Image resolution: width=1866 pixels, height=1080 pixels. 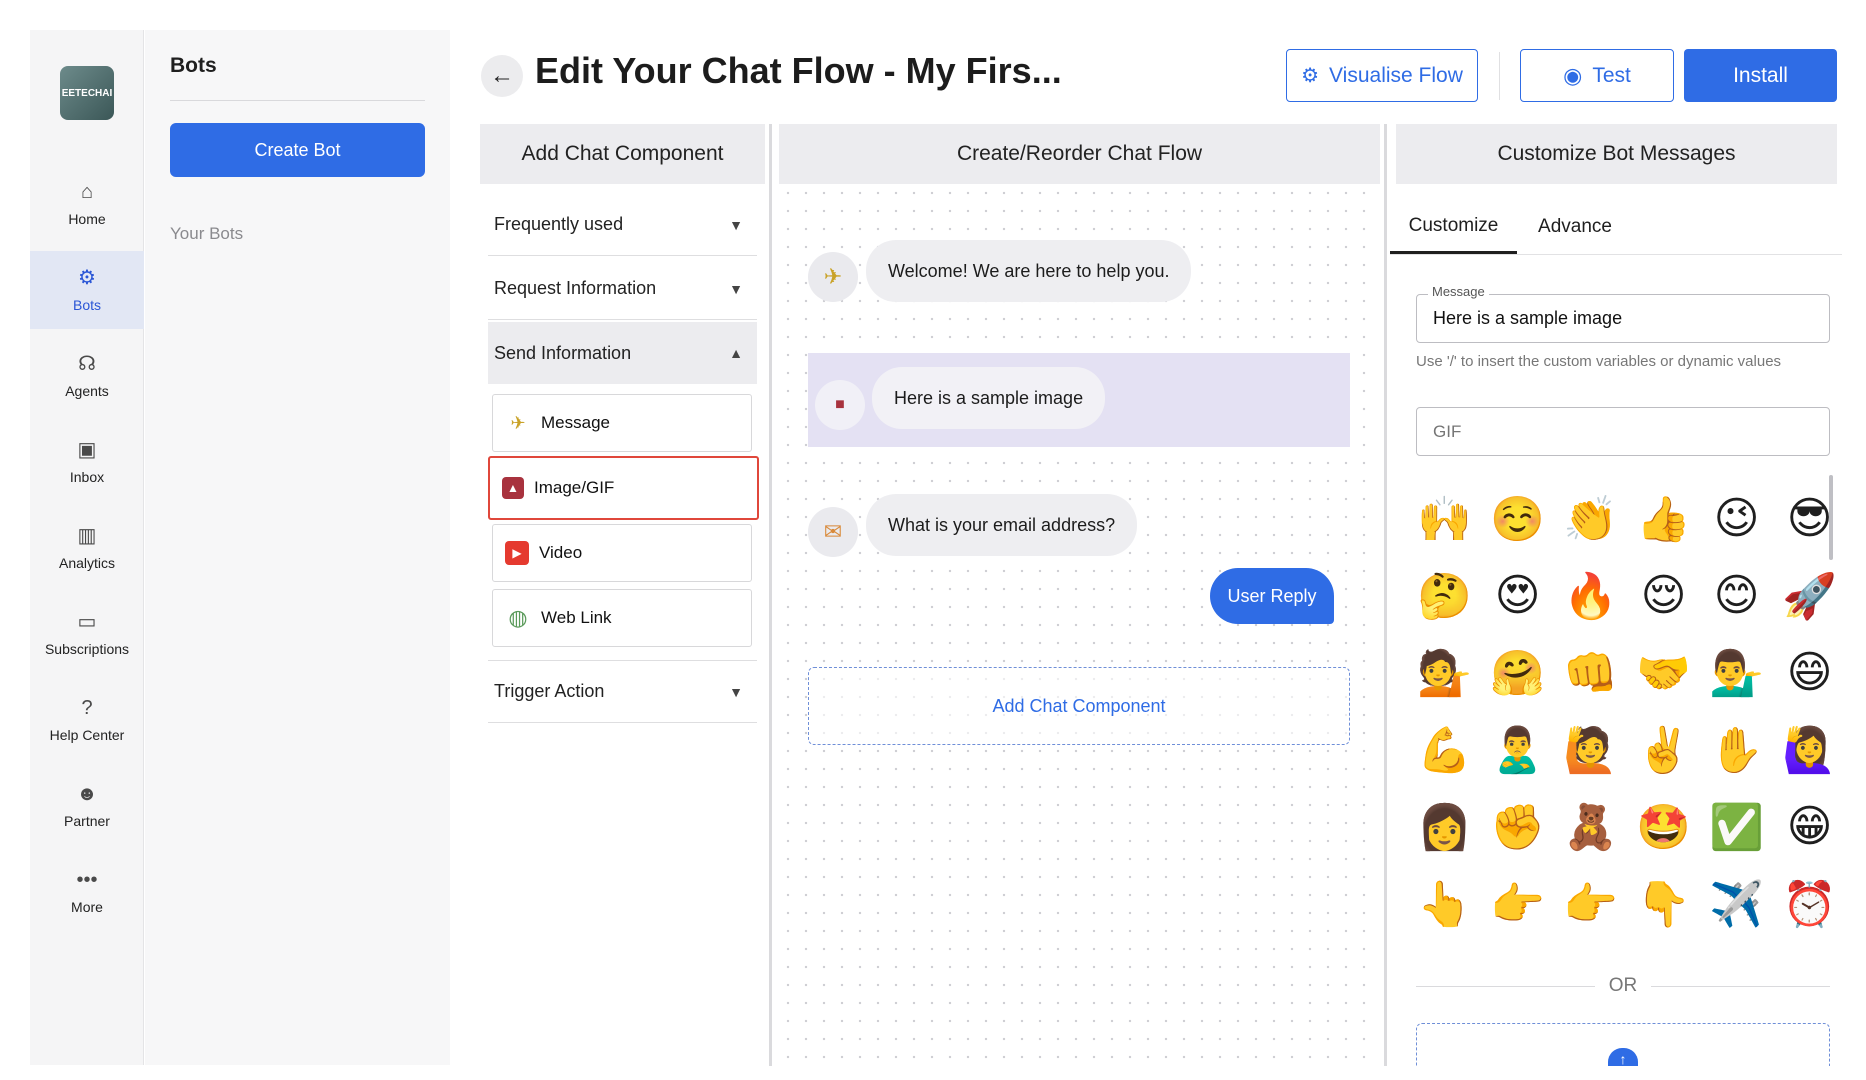 What do you see at coordinates (297, 100) in the screenshot?
I see `divider` at bounding box center [297, 100].